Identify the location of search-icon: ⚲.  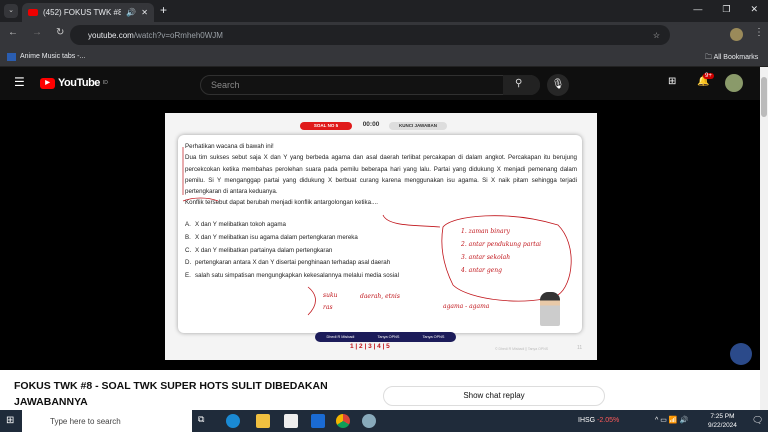
(519, 83).